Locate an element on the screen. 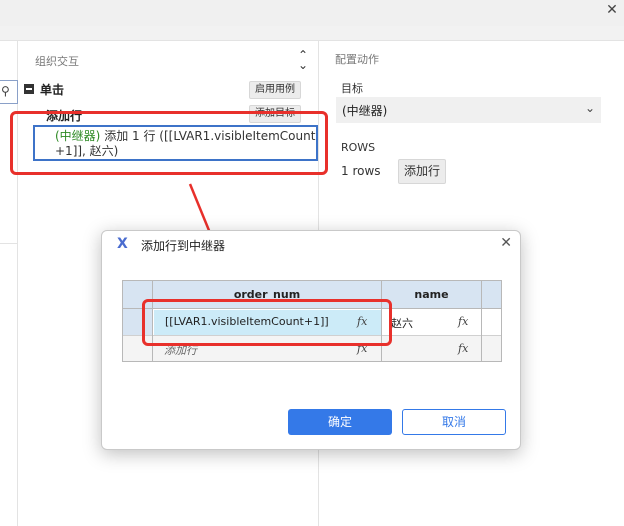 This screenshot has height=526, width=624. interaction-panel-title: 组织交互 is located at coordinates (57, 61).